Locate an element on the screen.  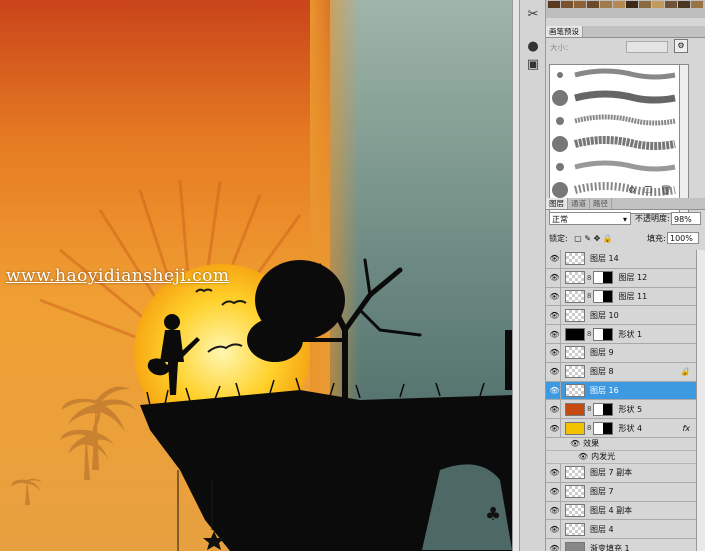
effects-row: 👁 效果 is located at coordinates (621, 444).